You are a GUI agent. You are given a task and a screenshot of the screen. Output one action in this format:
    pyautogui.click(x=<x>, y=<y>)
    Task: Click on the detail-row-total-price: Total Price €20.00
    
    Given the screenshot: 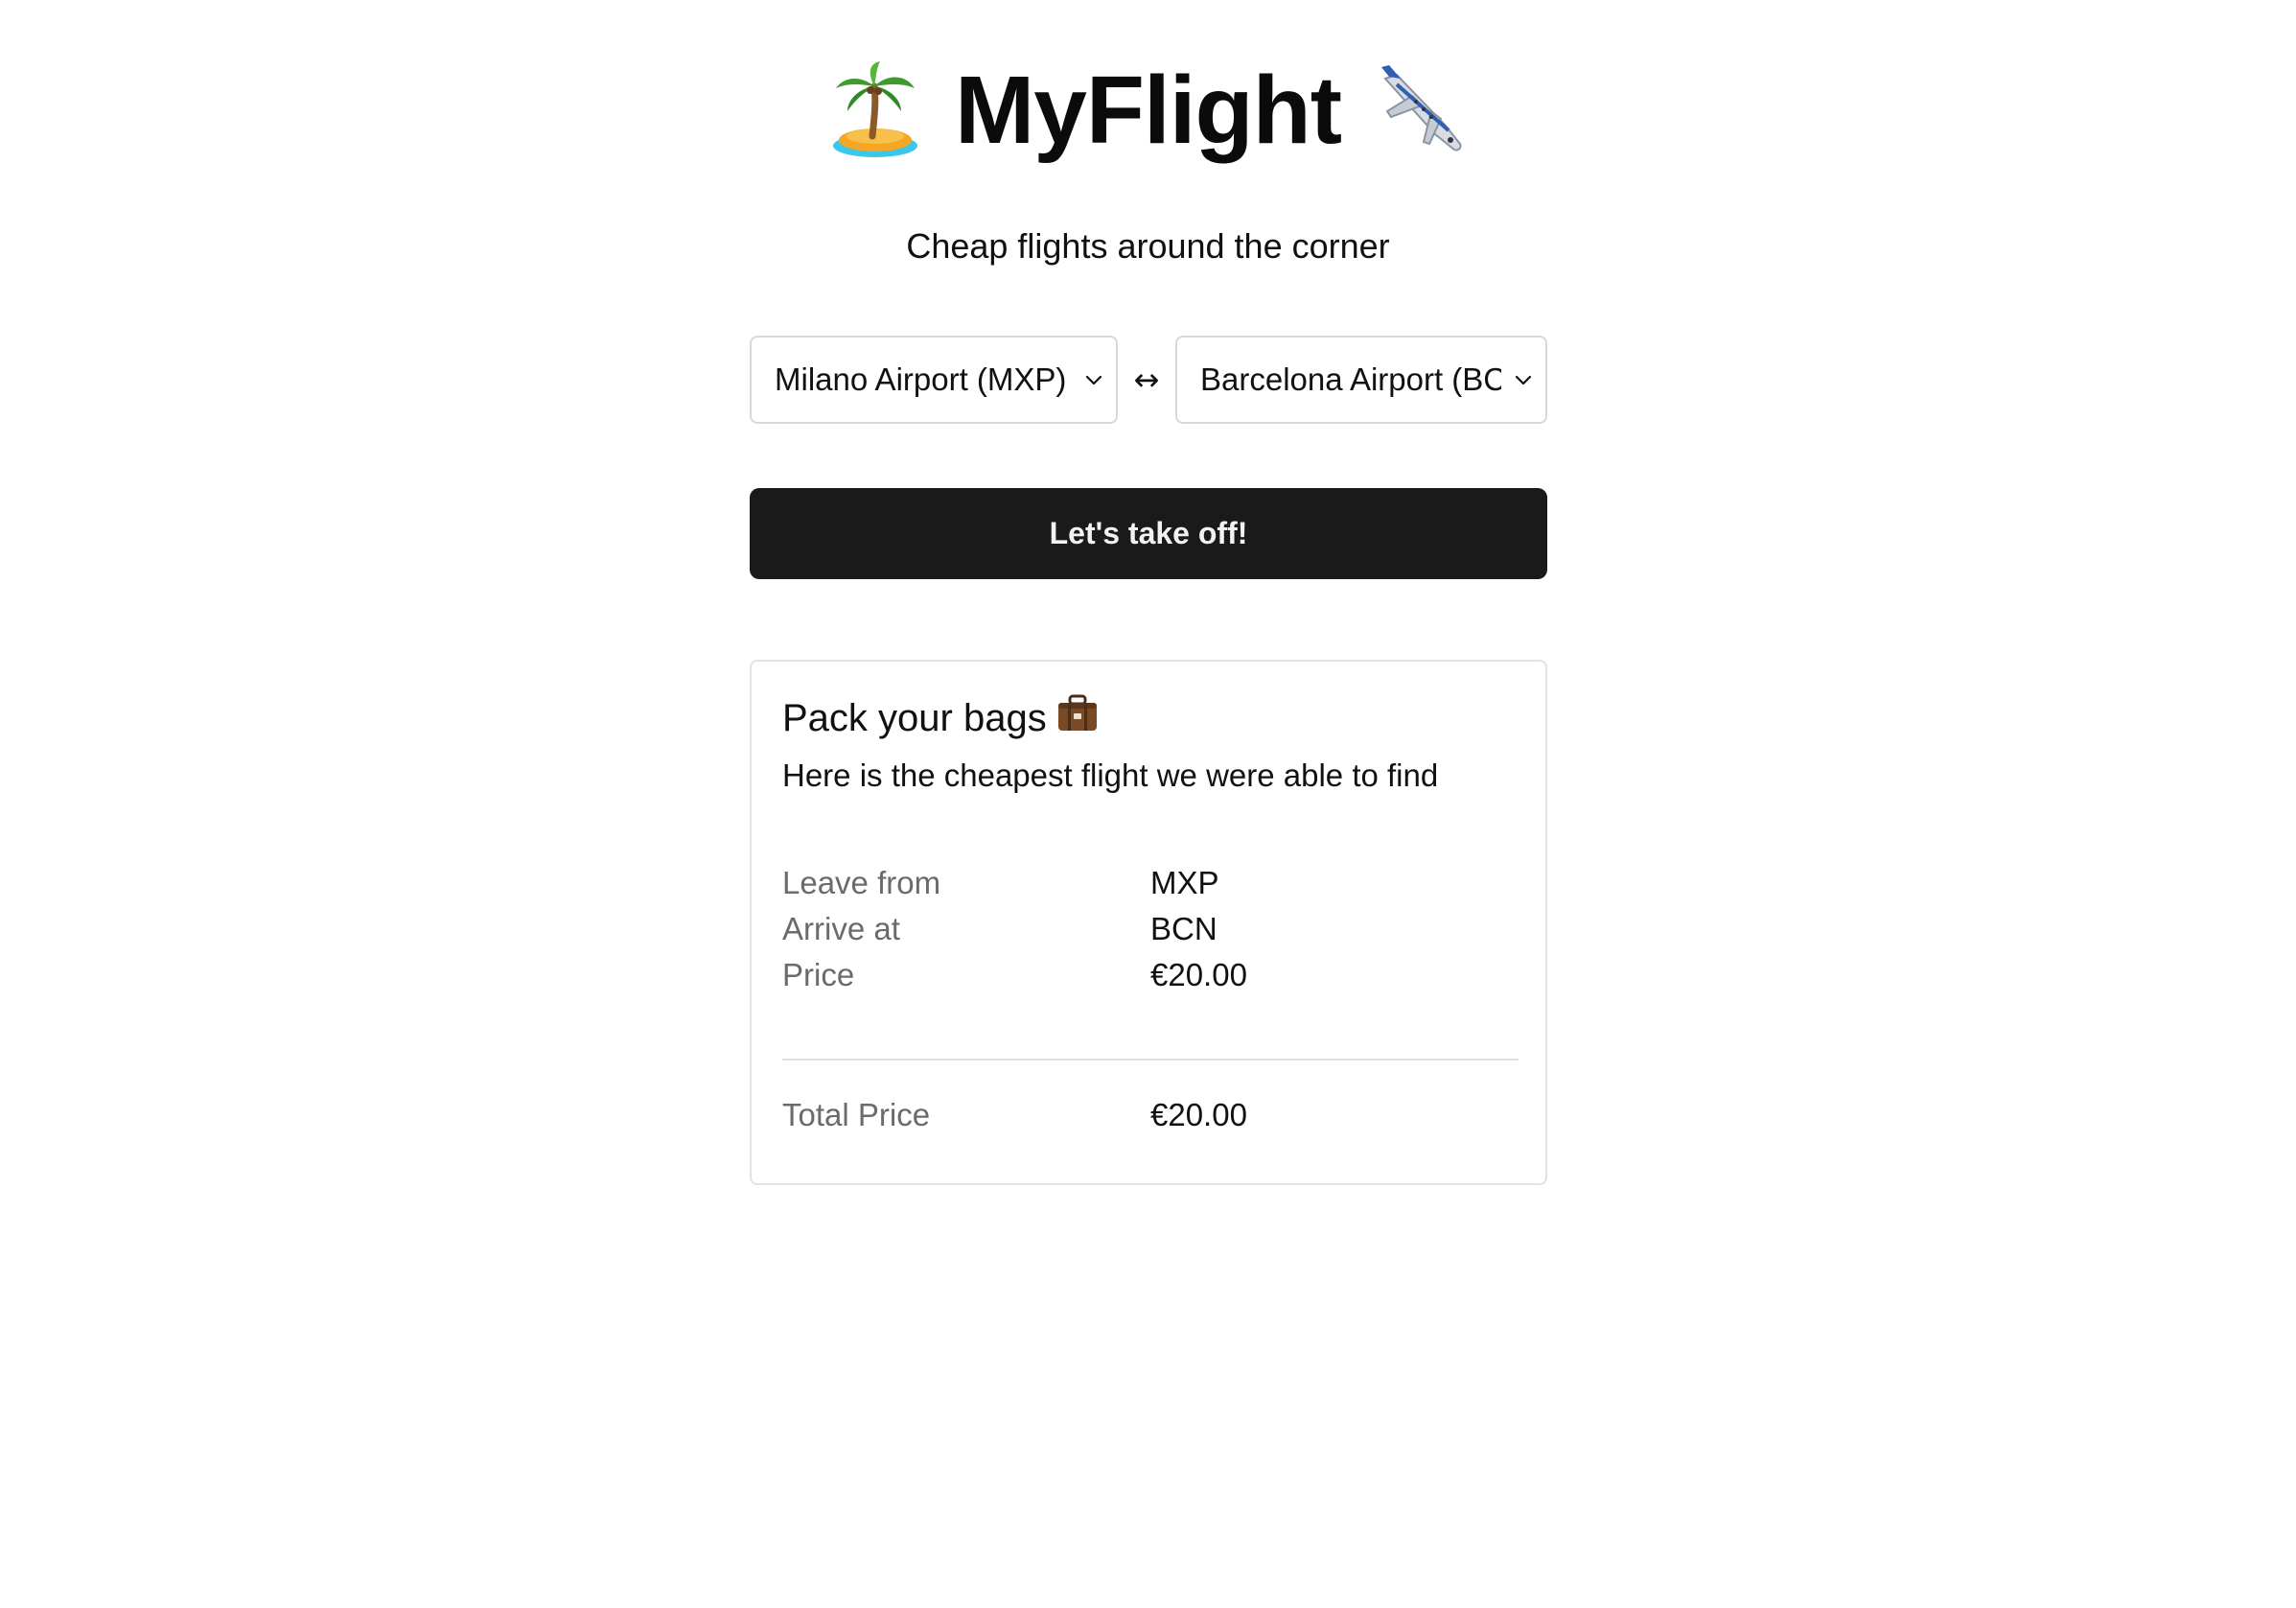 What is the action you would take?
    pyautogui.click(x=1151, y=1120)
    